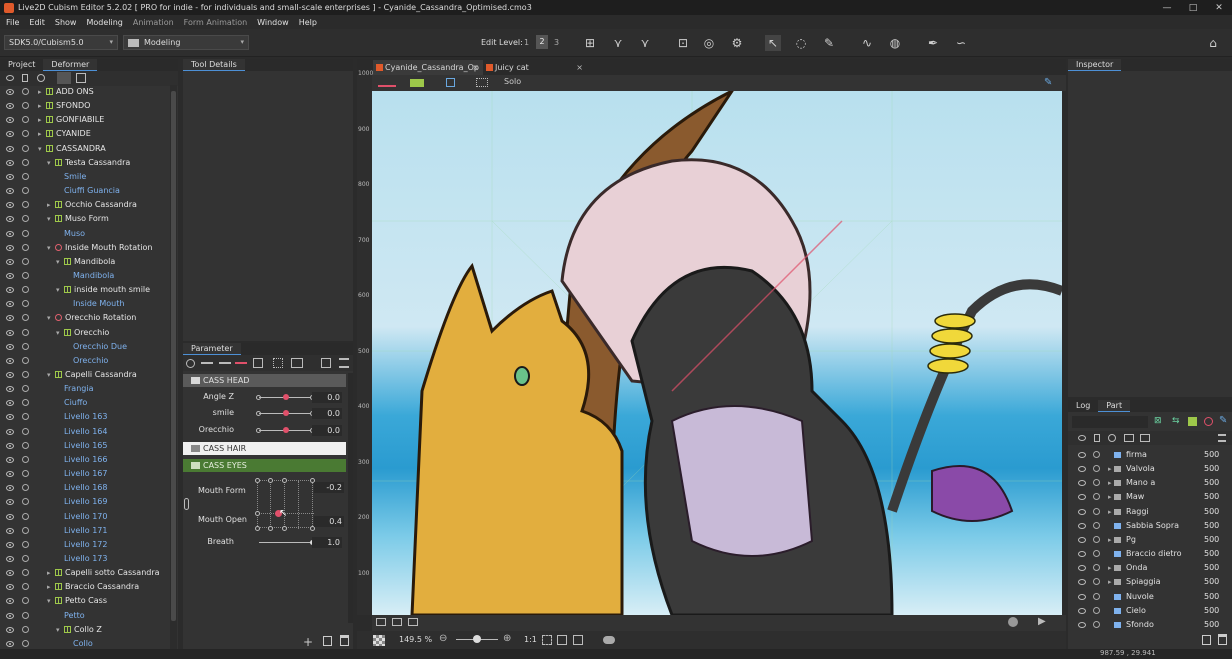  What do you see at coordinates (85, 234) in the screenshot?
I see `tree-item: Muso` at bounding box center [85, 234].